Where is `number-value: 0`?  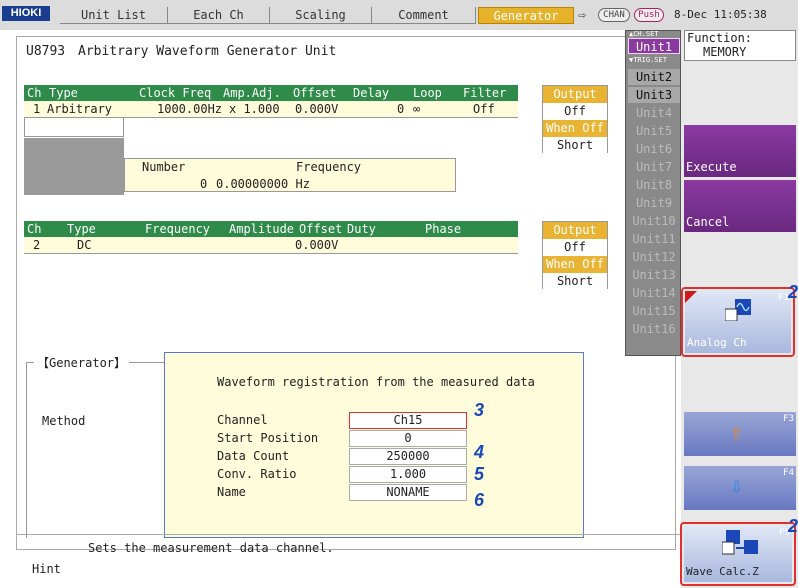
number-value: 0 is located at coordinates (203, 184).